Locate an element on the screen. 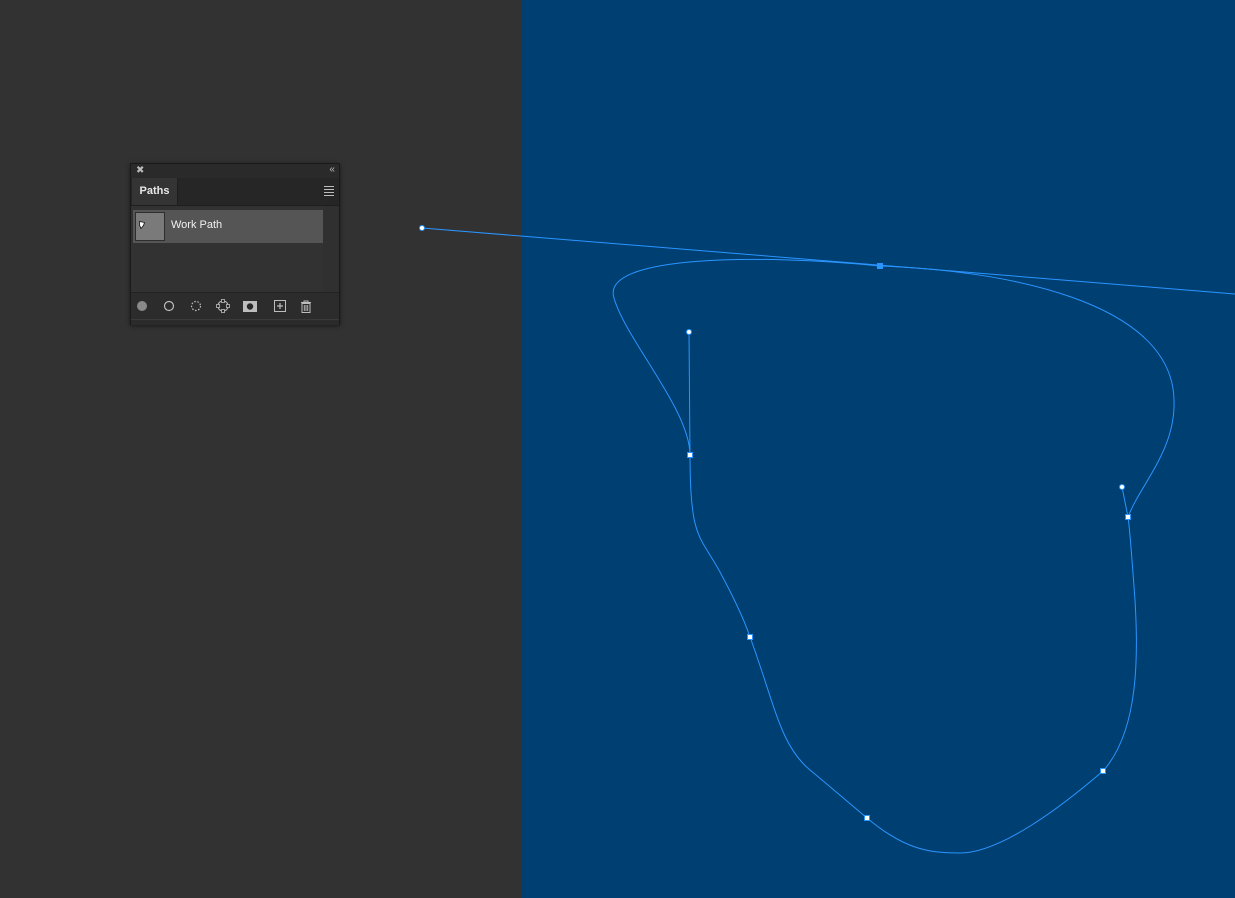 This screenshot has height=898, width=1235. collapse-panel-icon: ‹‹ is located at coordinates (332, 170).